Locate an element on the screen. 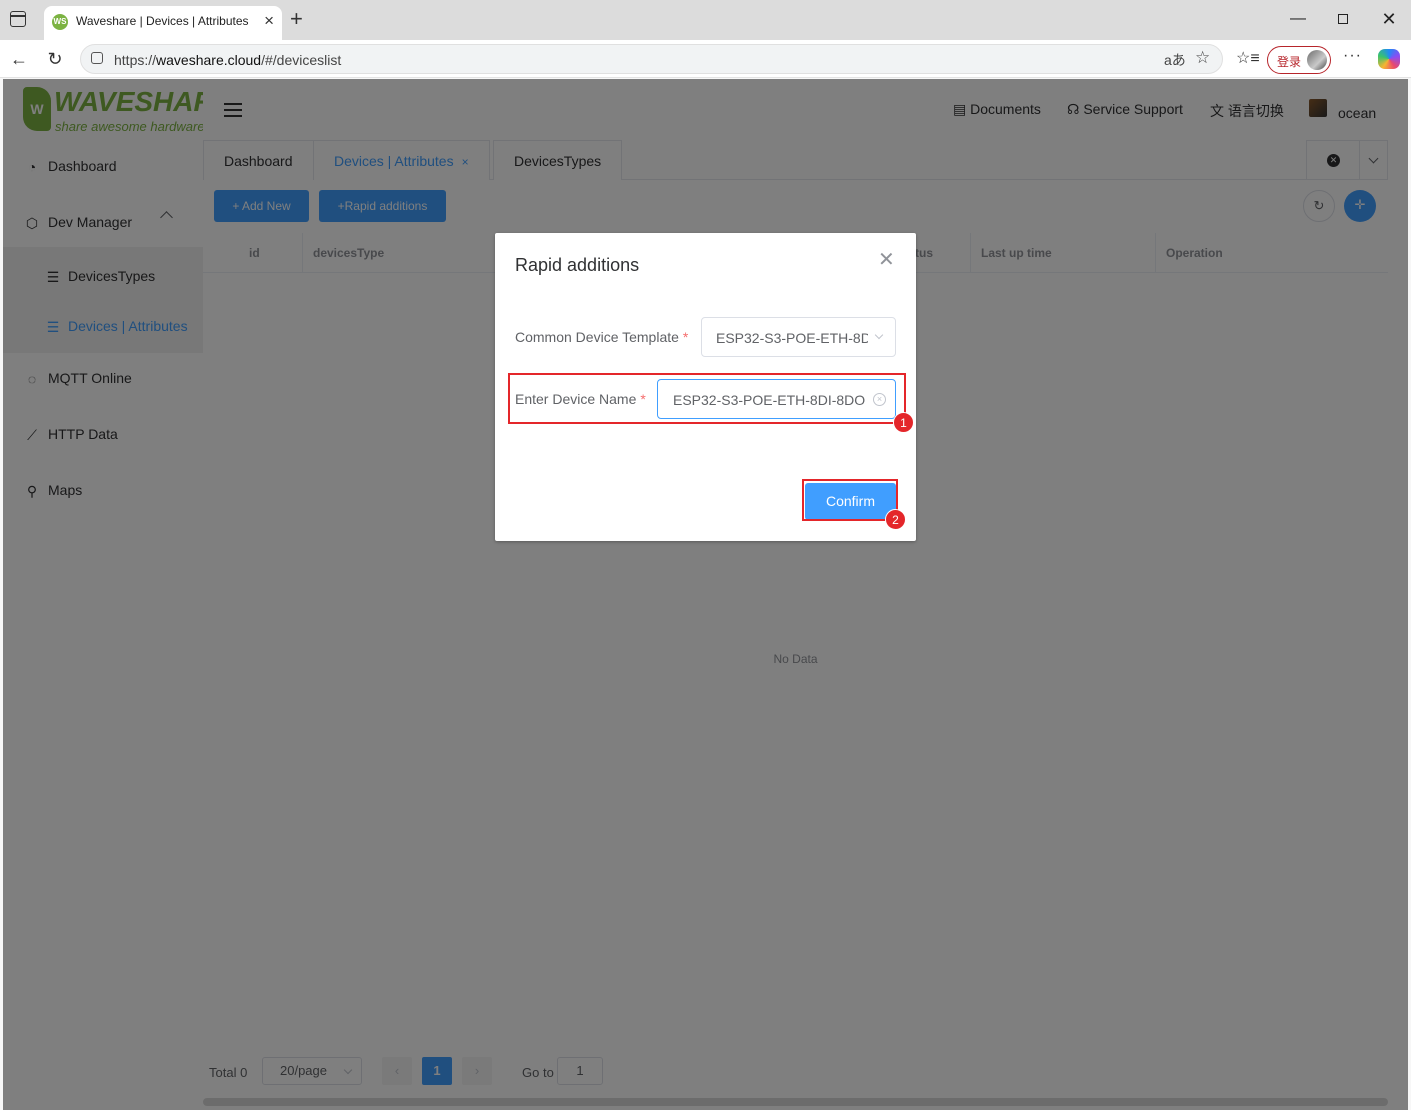 This screenshot has height=1110, width=1411. more-icon: ··· is located at coordinates (1352, 56).